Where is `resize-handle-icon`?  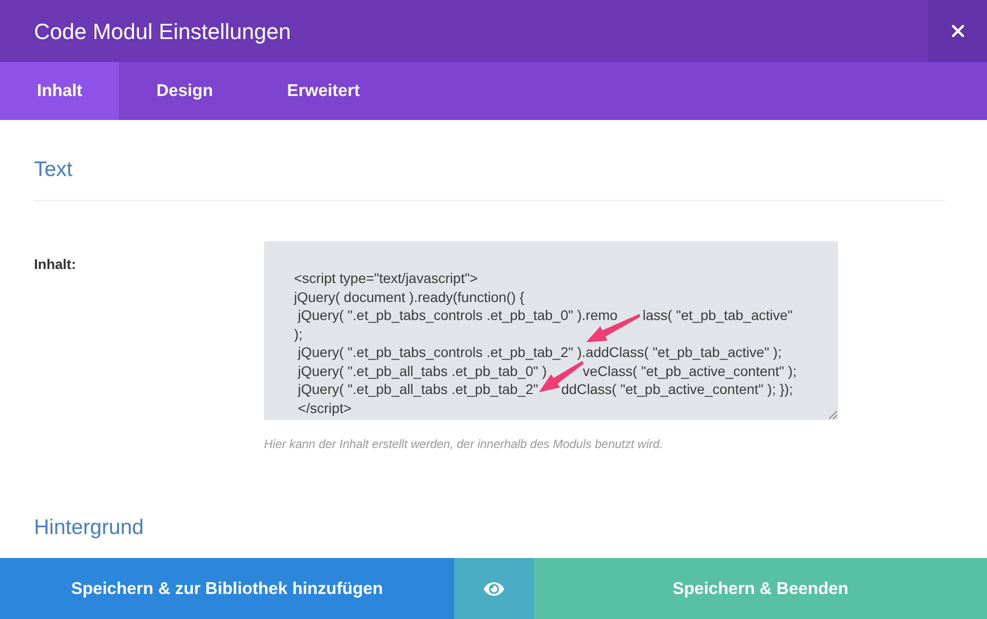
resize-handle-icon is located at coordinates (833, 415).